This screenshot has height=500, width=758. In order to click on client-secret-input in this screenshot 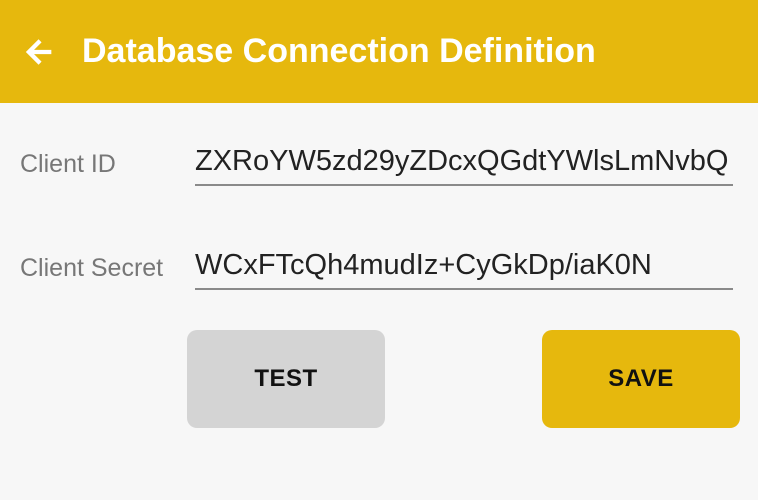, I will do `click(464, 266)`.